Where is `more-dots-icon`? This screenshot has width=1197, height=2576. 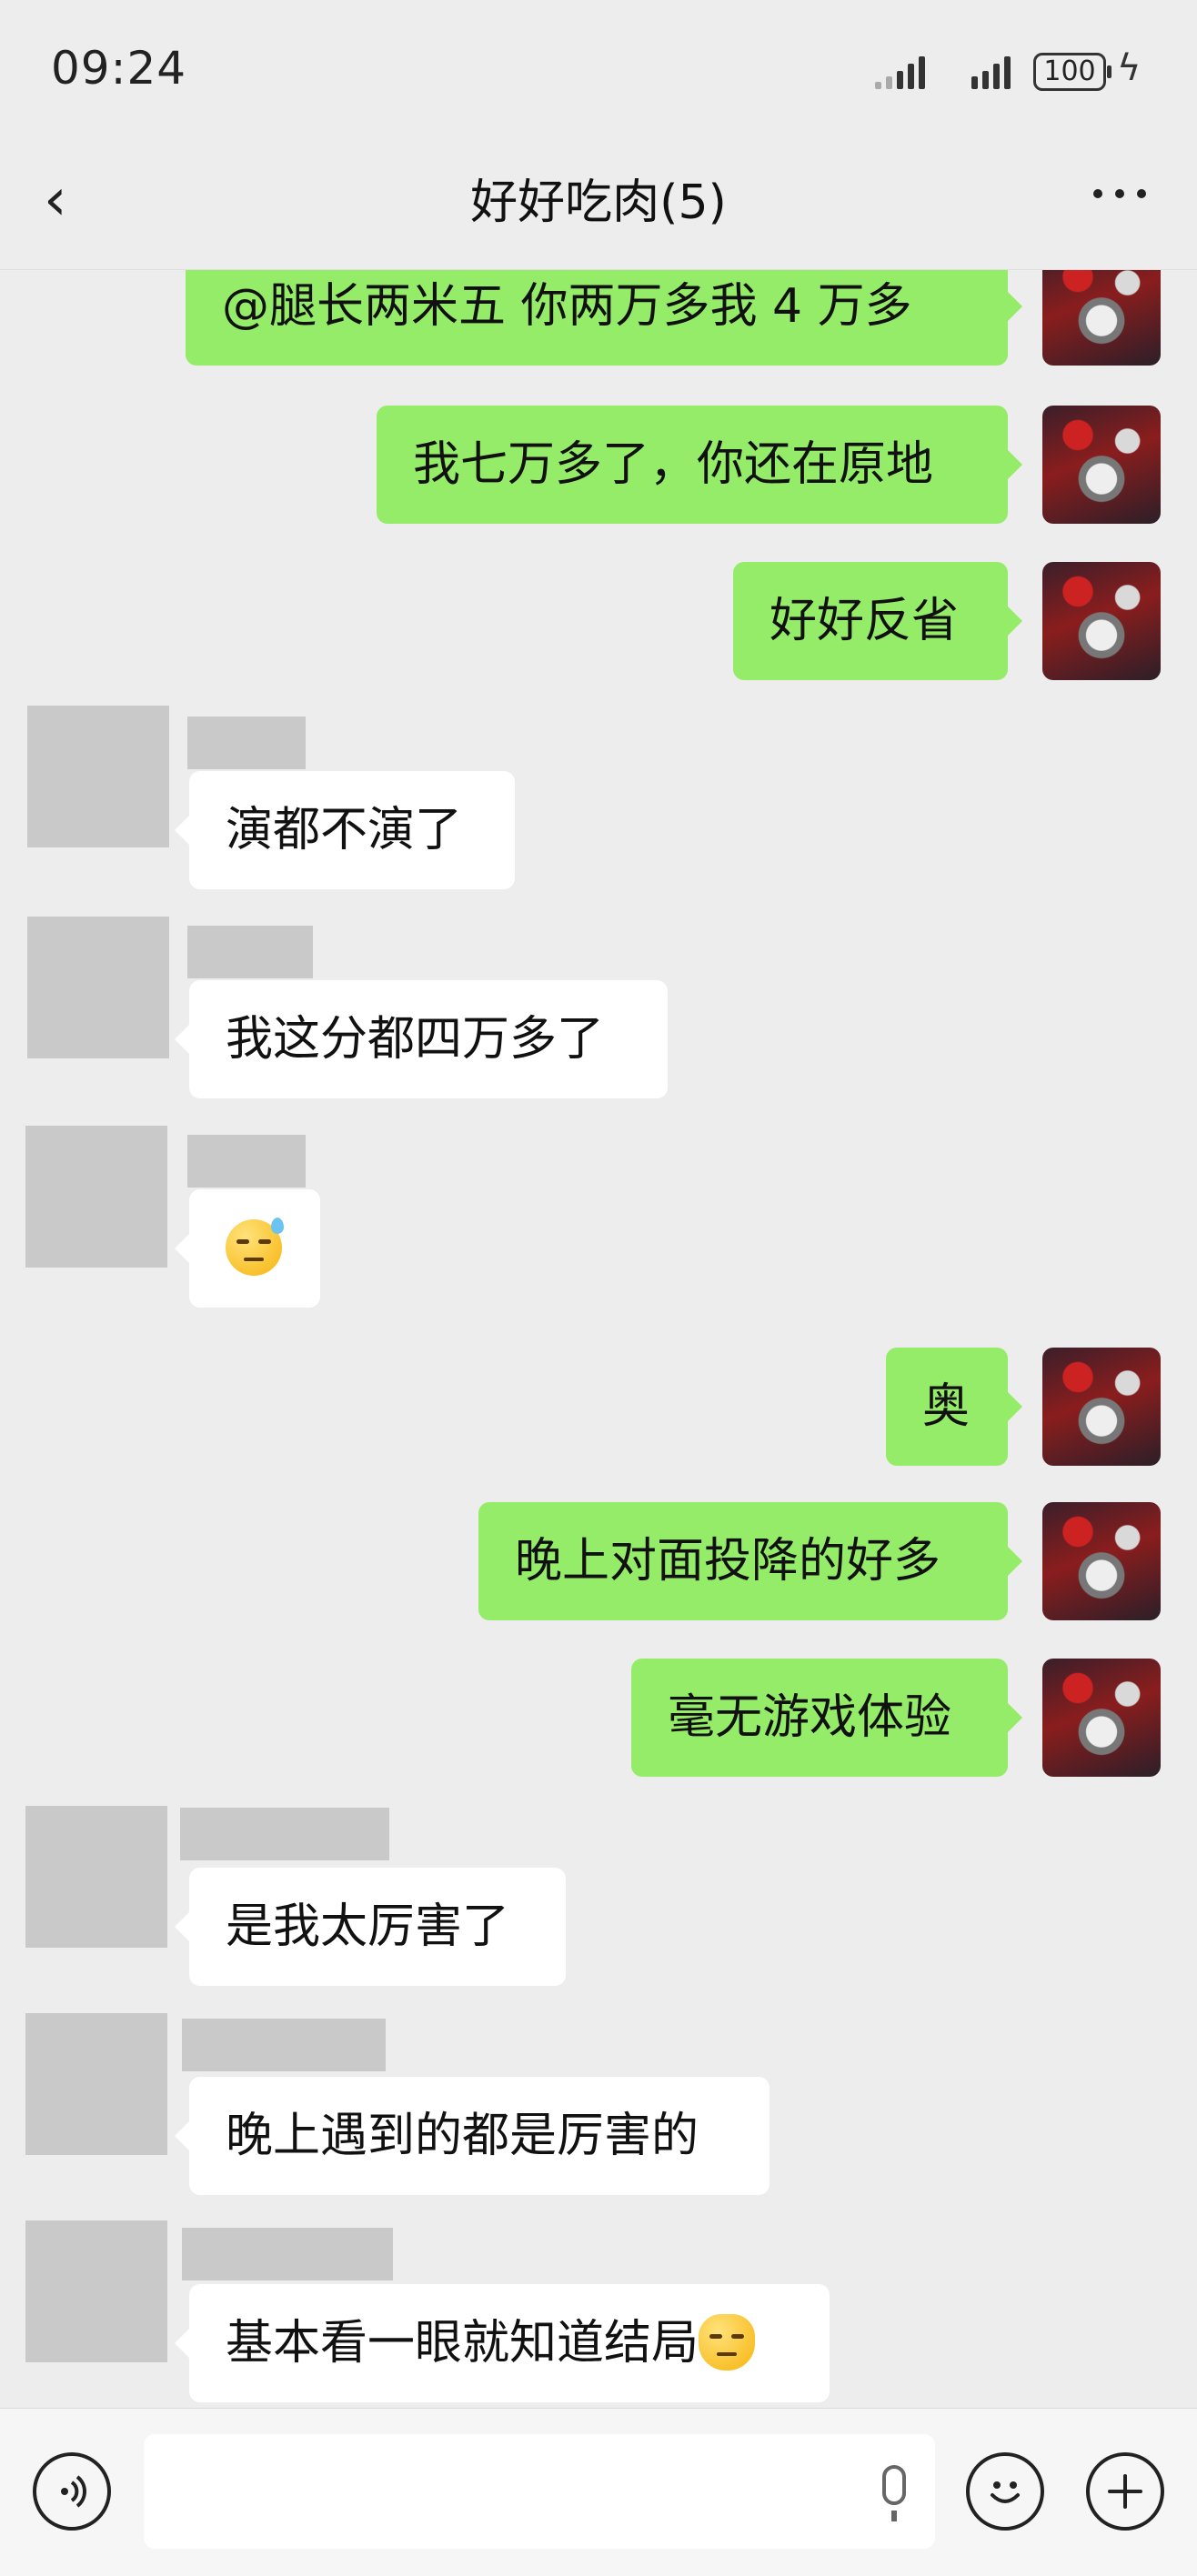
more-dots-icon is located at coordinates (1119, 193).